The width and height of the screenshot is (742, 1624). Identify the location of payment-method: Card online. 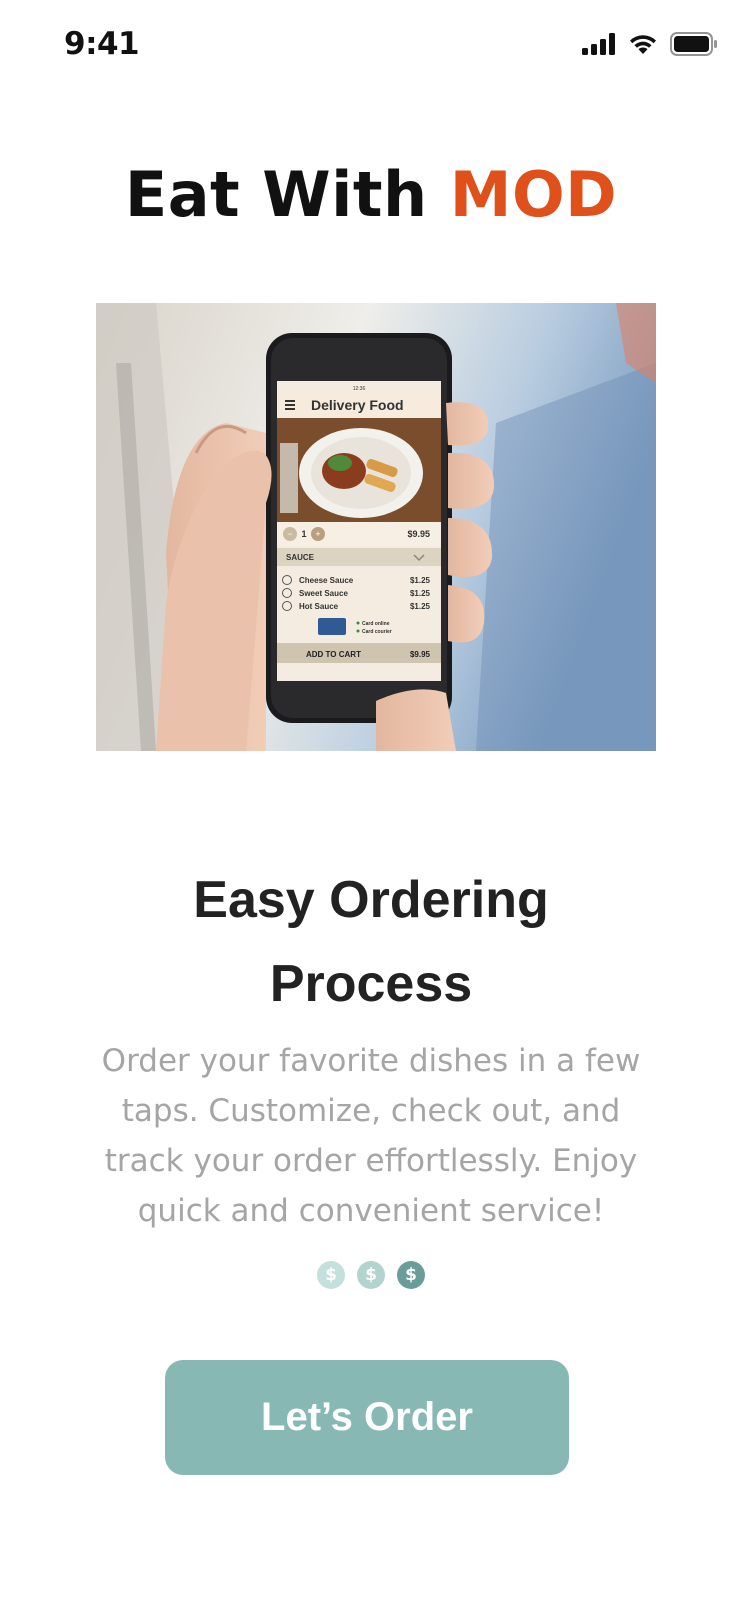
(376, 624).